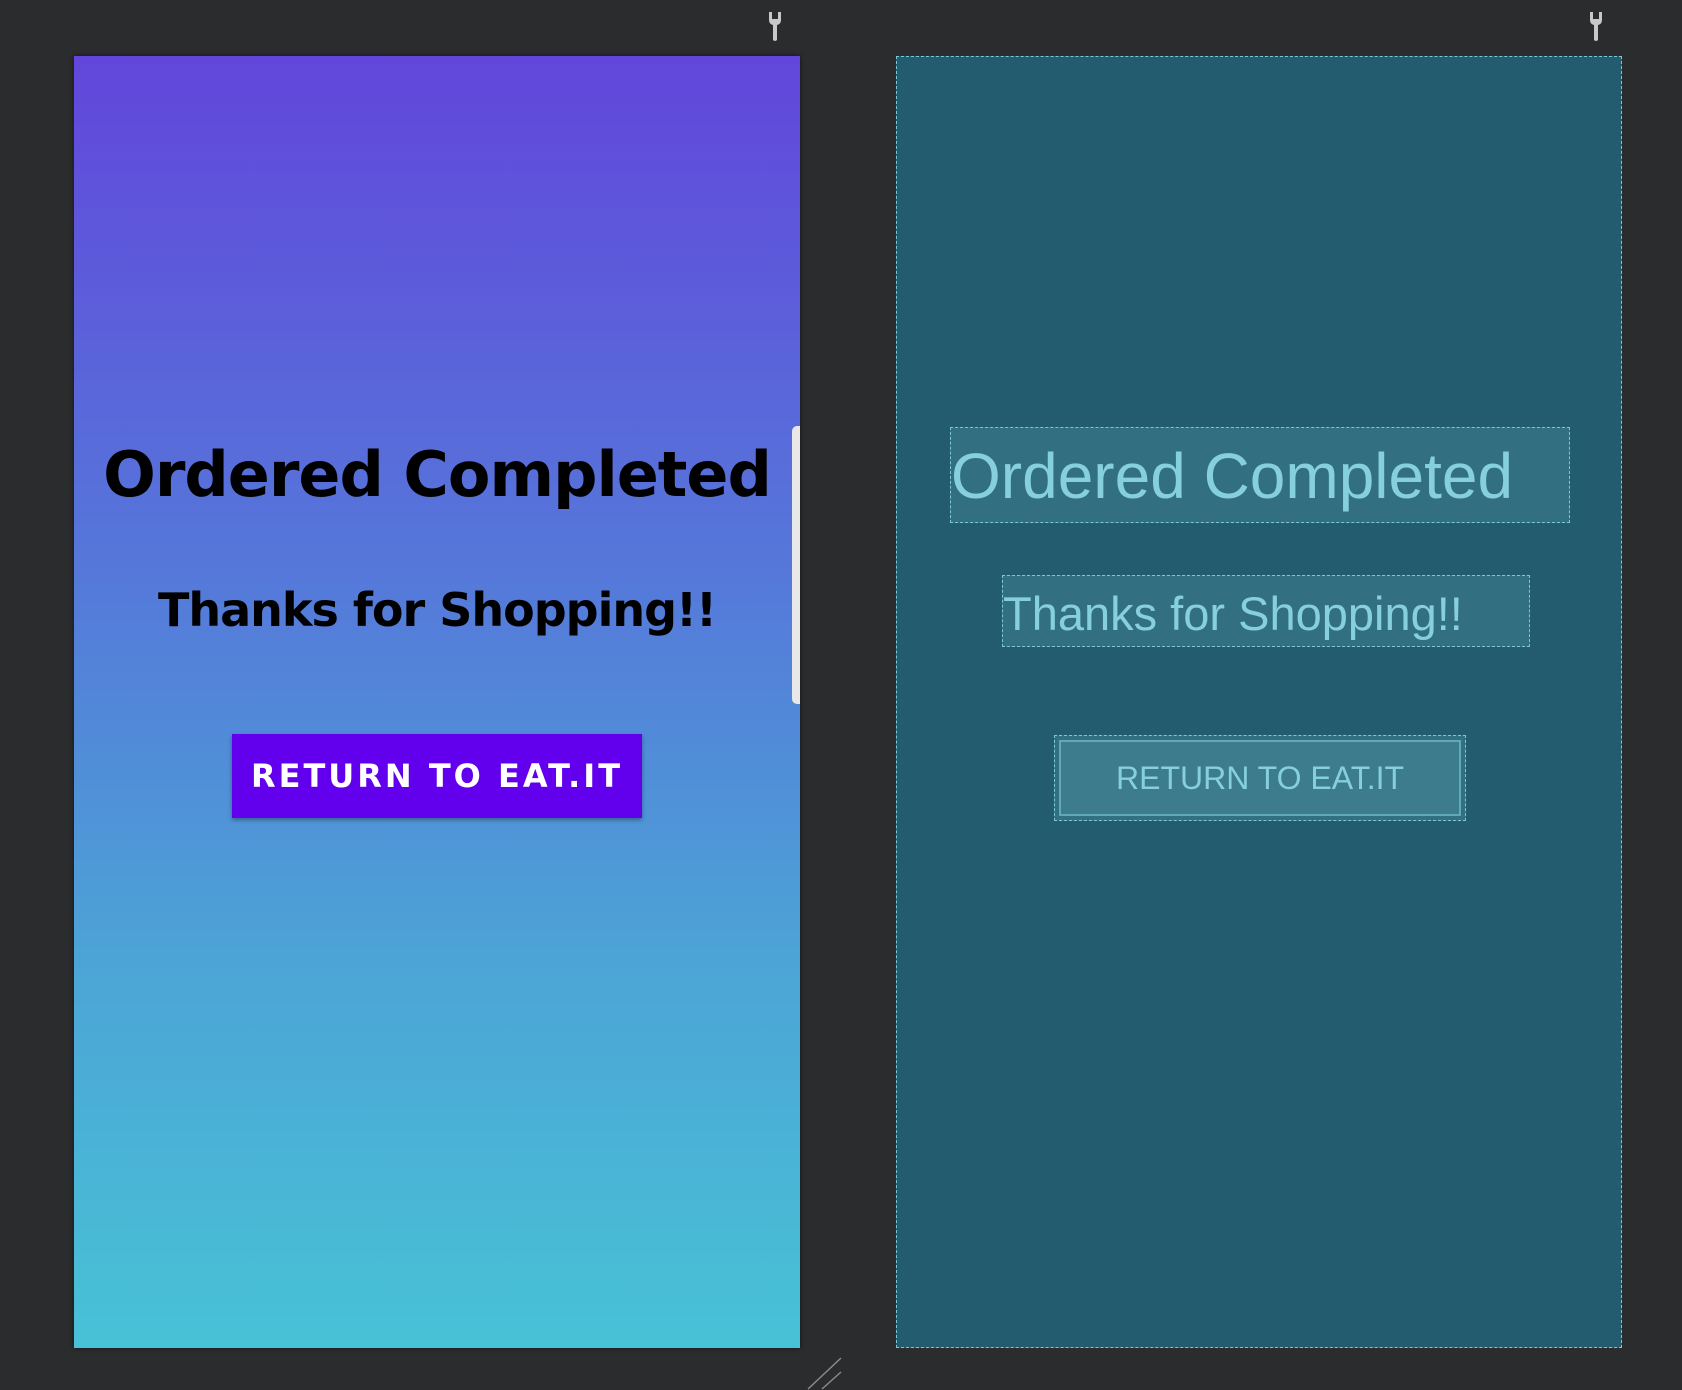 The width and height of the screenshot is (1682, 1390). What do you see at coordinates (1266, 611) in the screenshot?
I see `blueprint-subtitle: Thanks for Shopping!!` at bounding box center [1266, 611].